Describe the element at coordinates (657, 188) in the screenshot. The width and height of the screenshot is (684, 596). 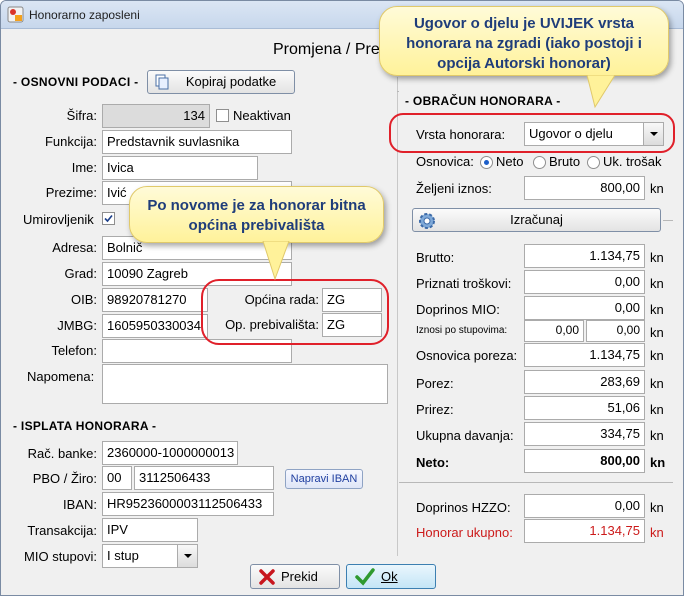
I see `zeljeni-unit: kn` at that location.